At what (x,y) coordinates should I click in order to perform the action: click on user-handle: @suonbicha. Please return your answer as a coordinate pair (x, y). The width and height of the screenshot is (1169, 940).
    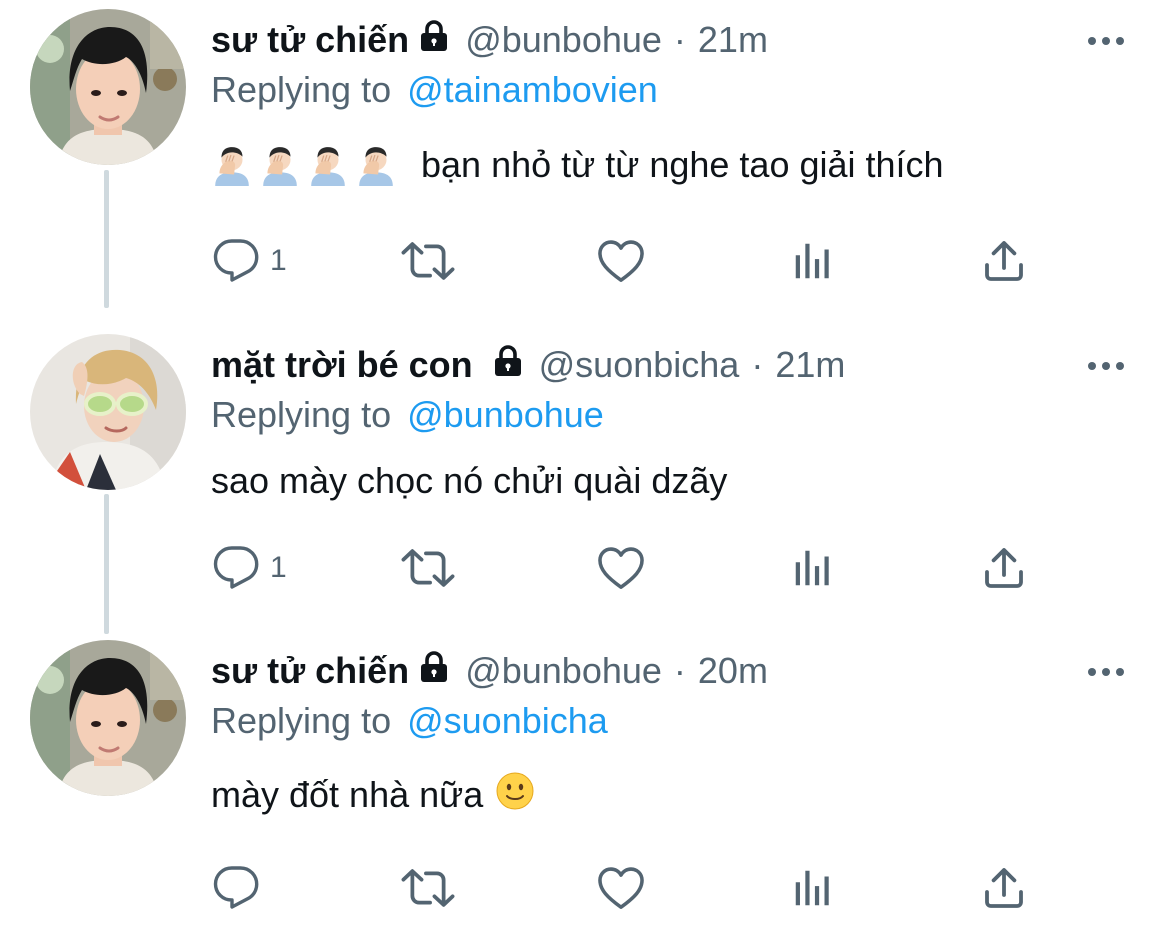
    Looking at the image, I should click on (639, 365).